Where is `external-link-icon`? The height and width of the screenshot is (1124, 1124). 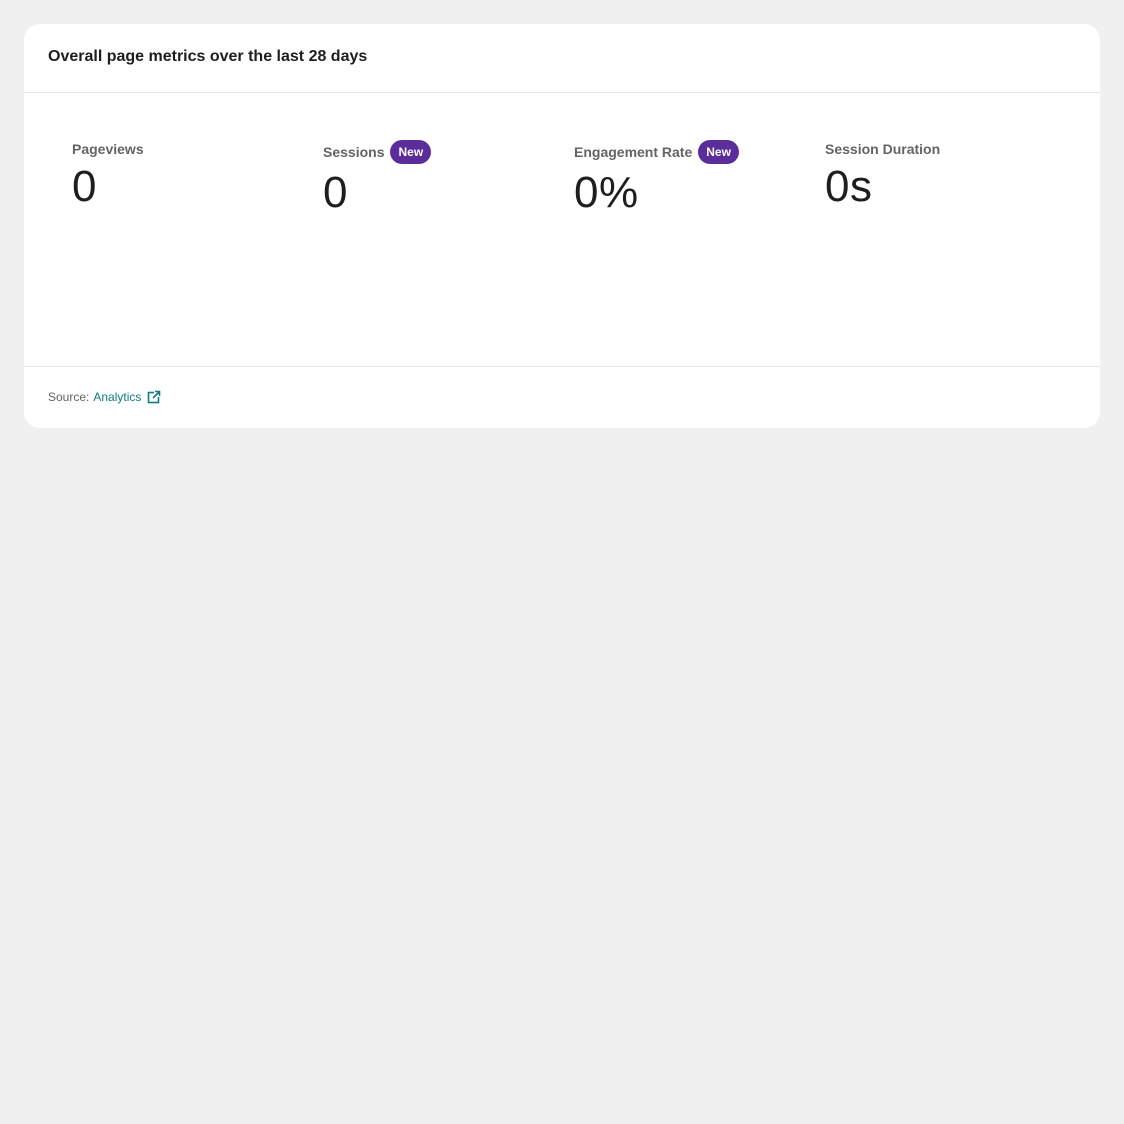
external-link-icon is located at coordinates (155, 397).